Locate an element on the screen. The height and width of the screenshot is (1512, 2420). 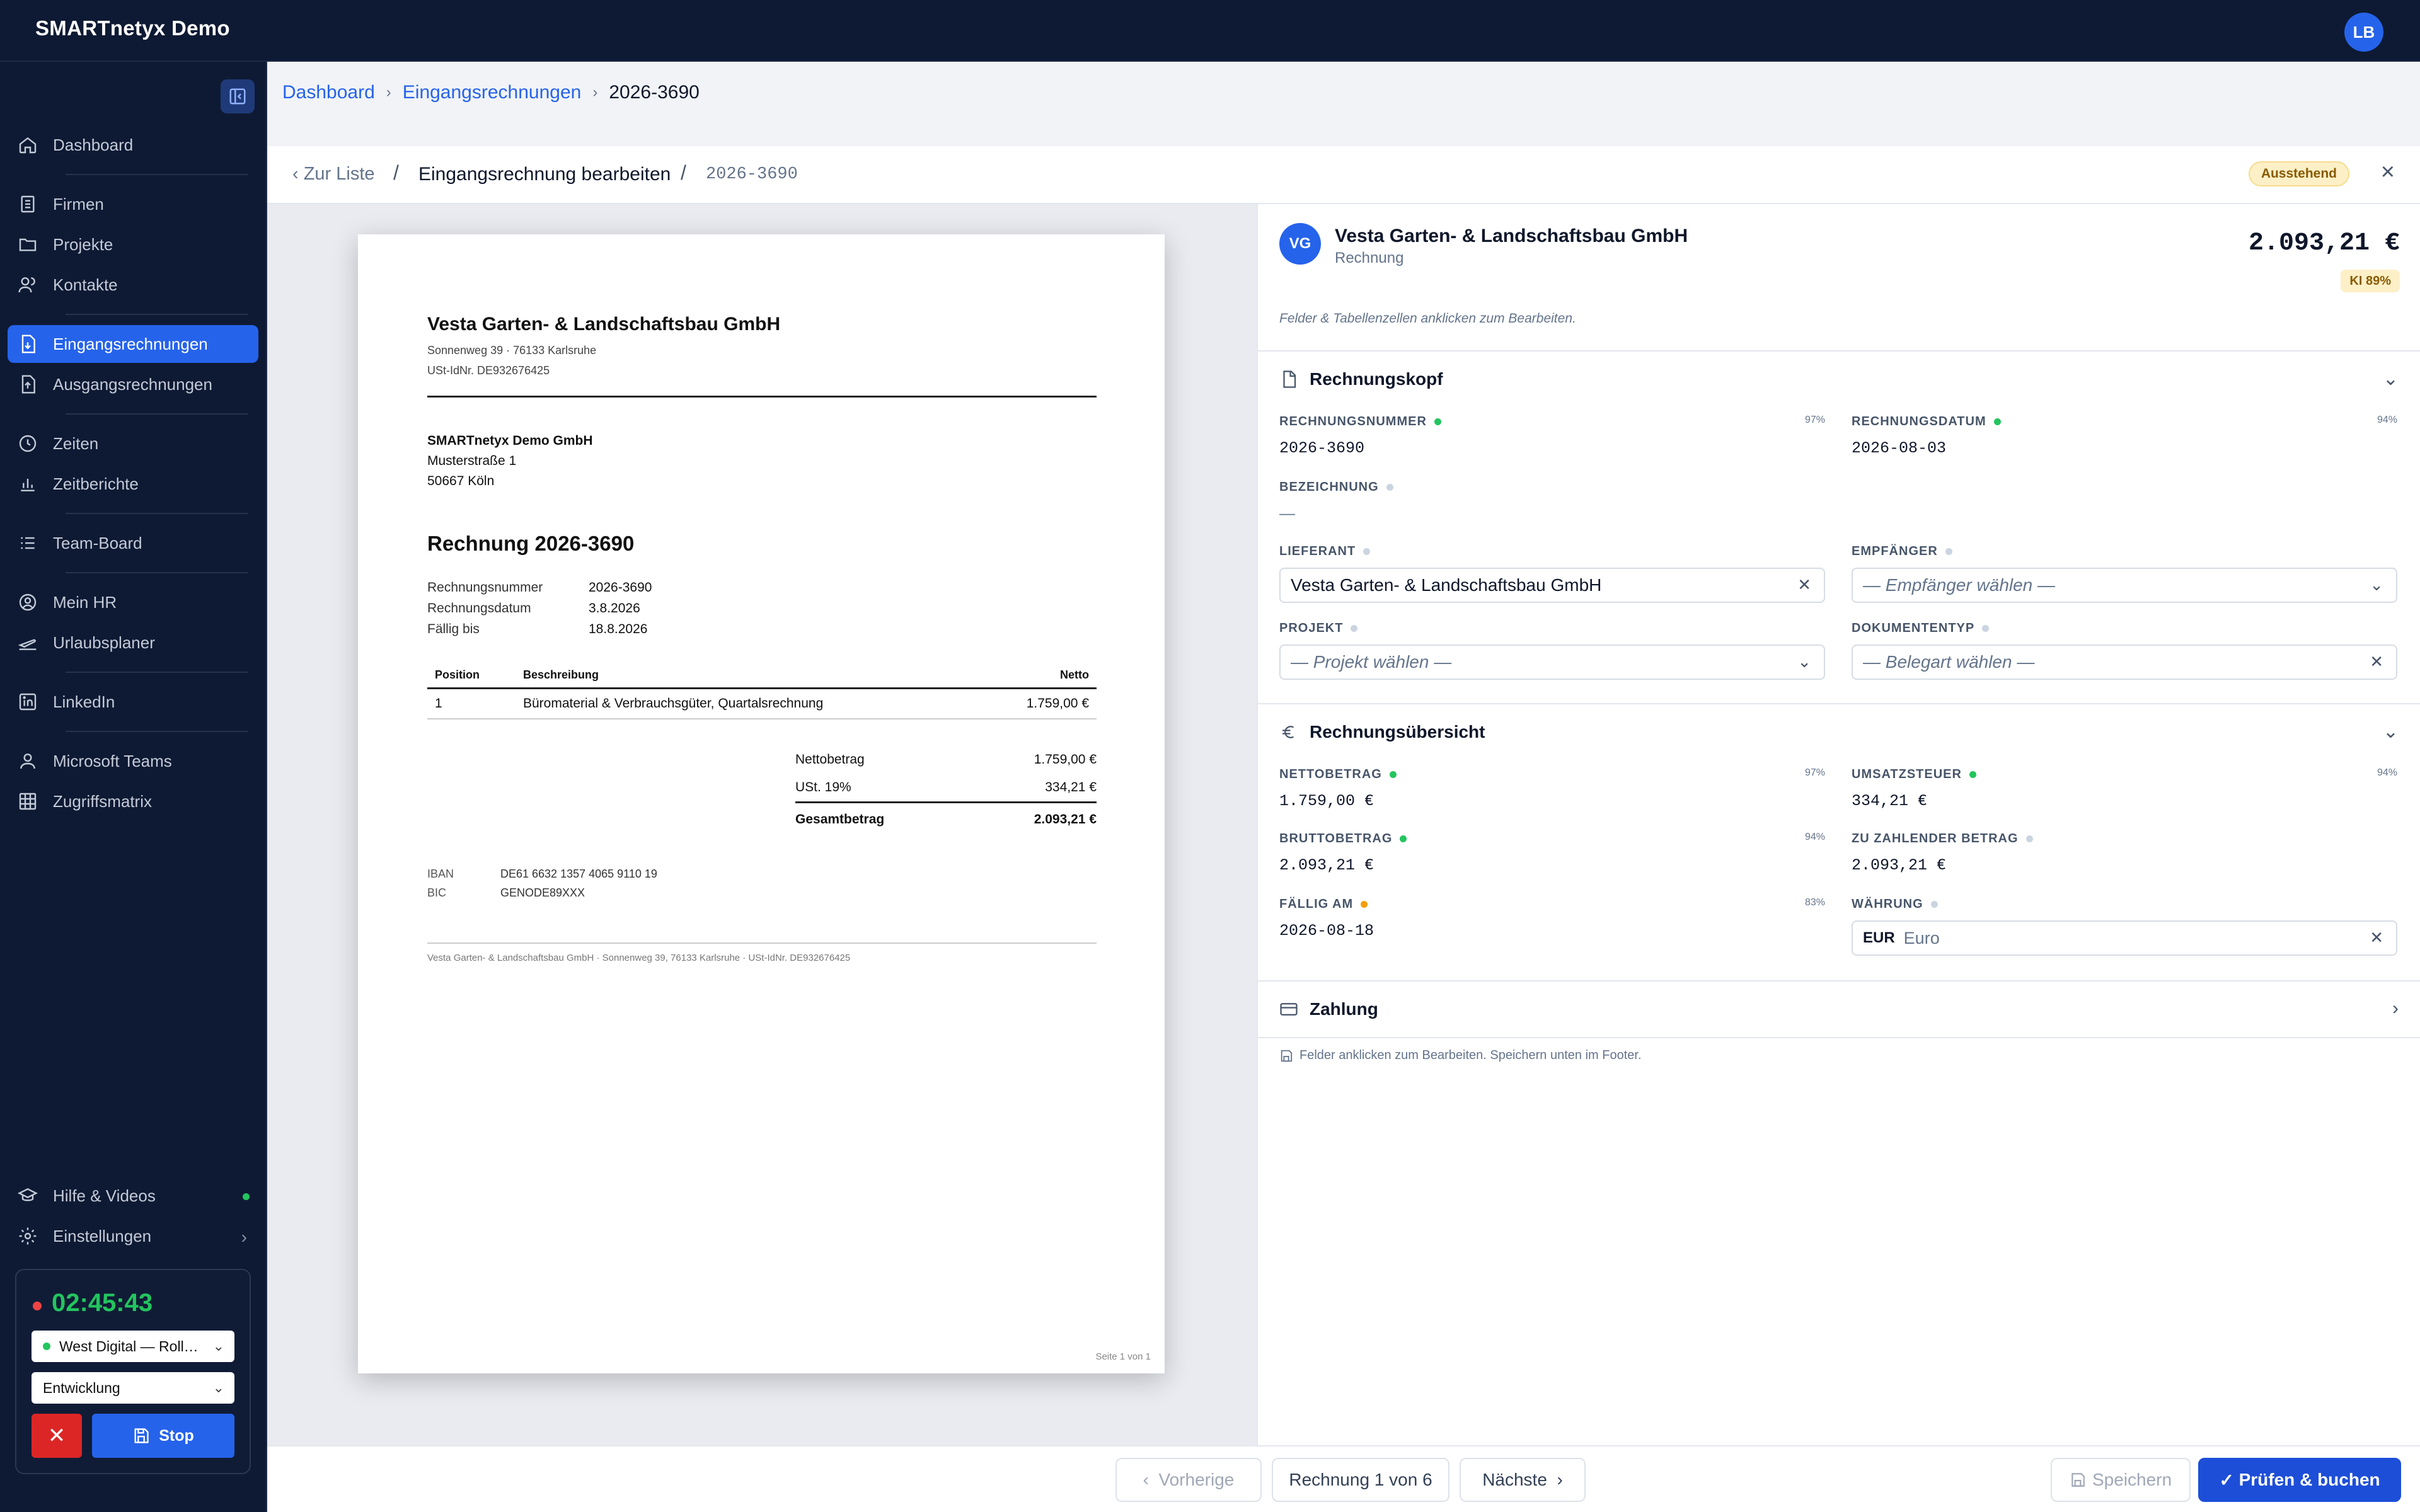
sidebar-item-ausgangsrechnungen: Ausgangsrechnungen is located at coordinates (133, 384).